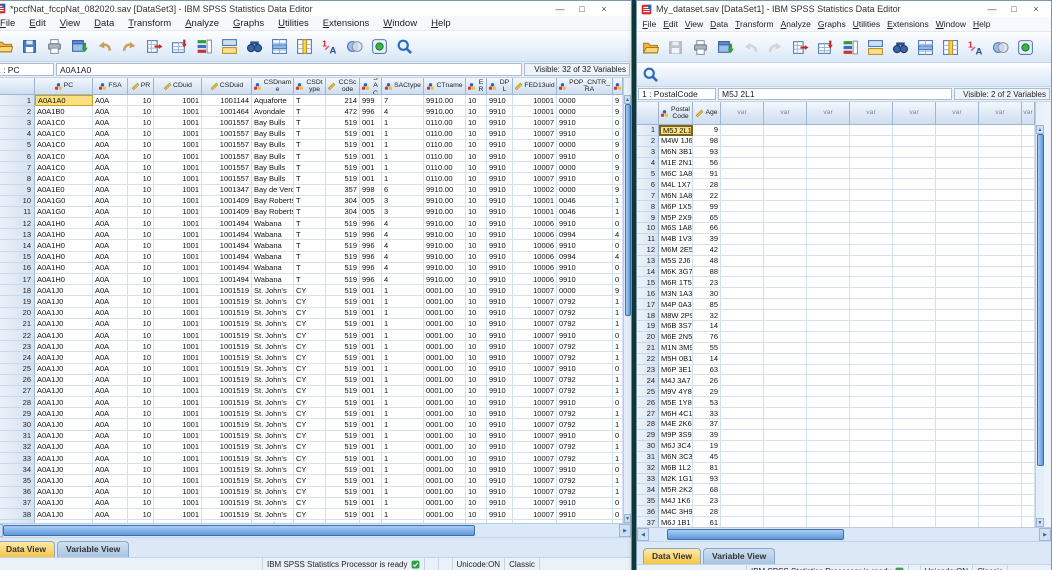 This screenshot has width=1052, height=570. Describe the element at coordinates (64, 86) in the screenshot. I see `column-header-pc: PC` at that location.